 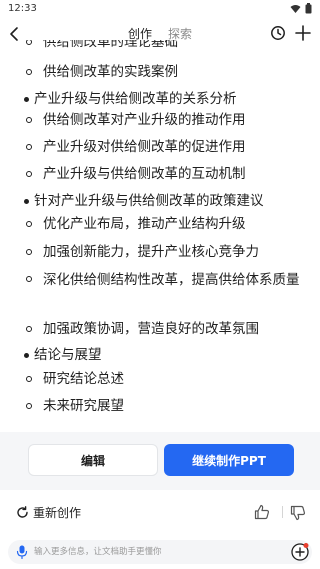 What do you see at coordinates (308, 8) in the screenshot?
I see `battery-icon` at bounding box center [308, 8].